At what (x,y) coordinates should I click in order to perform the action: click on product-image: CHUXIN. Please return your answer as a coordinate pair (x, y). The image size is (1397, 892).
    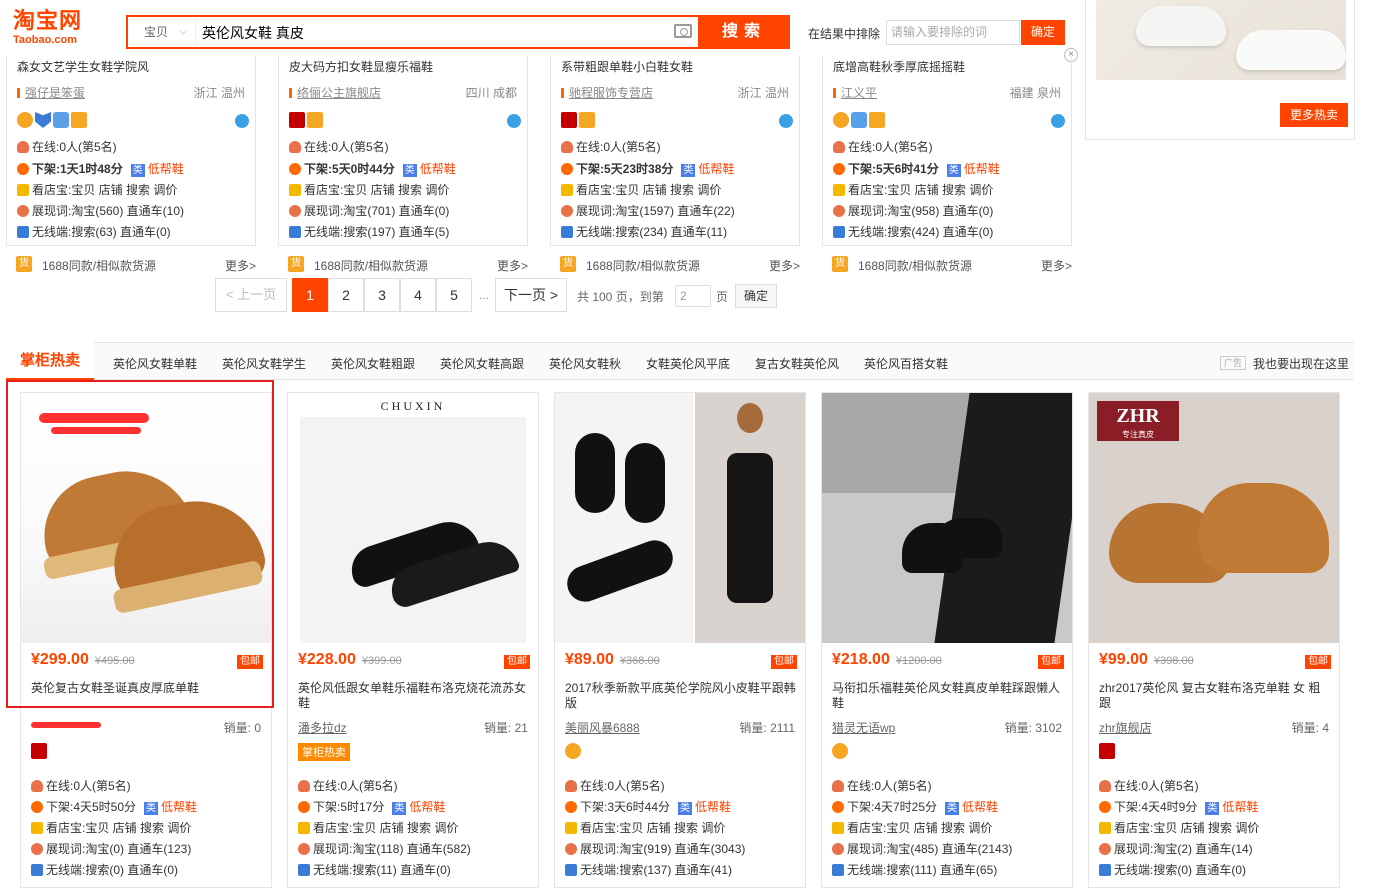
    Looking at the image, I should click on (413, 518).